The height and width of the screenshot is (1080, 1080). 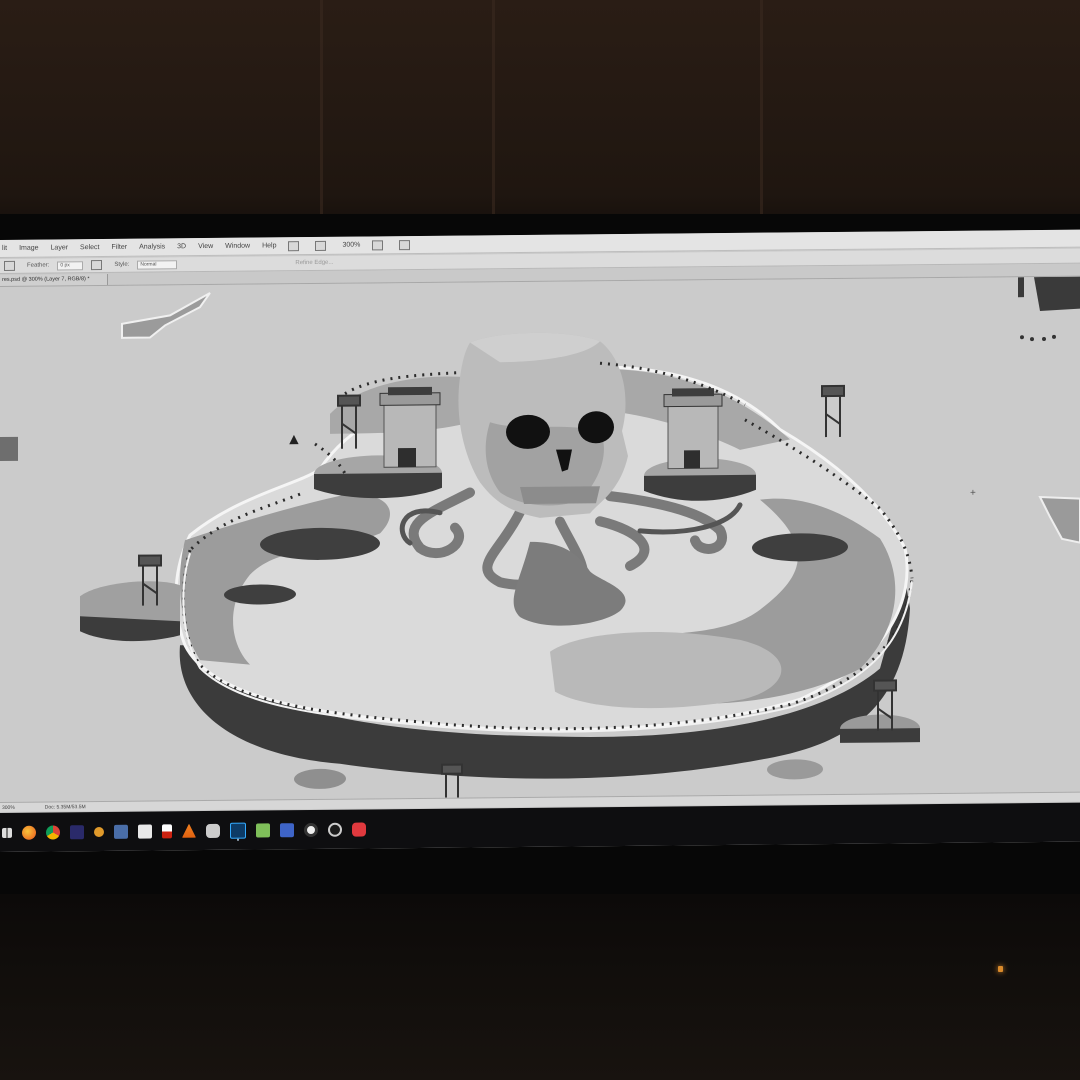 I want to click on feather-label: Feather:, so click(x=38, y=265).